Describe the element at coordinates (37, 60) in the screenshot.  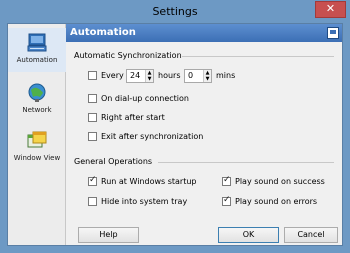
I see `sidebar-item-label: Automation` at that location.